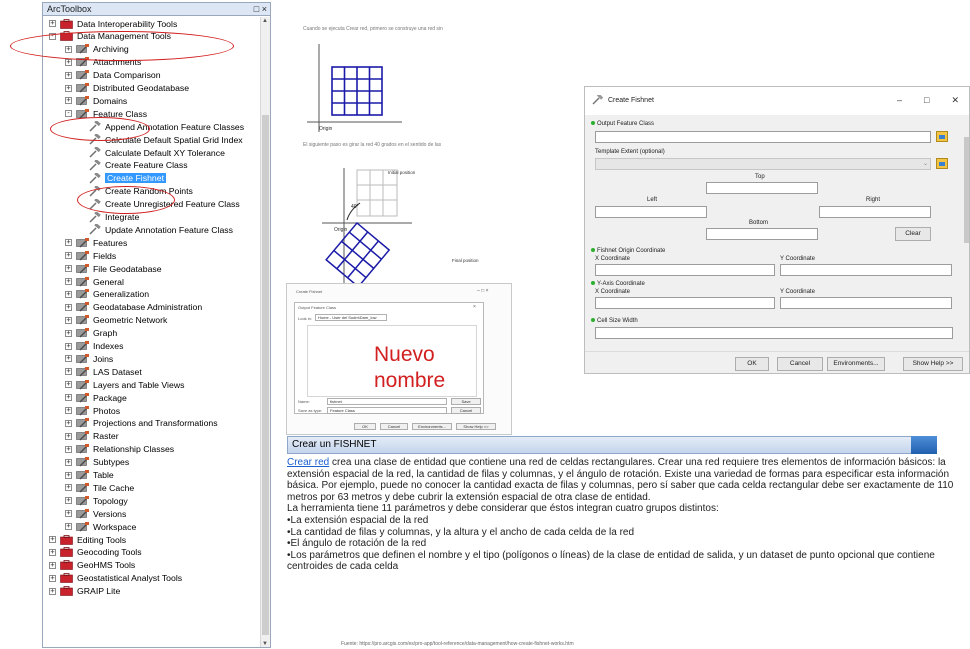 Image resolution: width=970 pixels, height=649 pixels. Describe the element at coordinates (762, 234) in the screenshot. I see `bottom-input` at that location.